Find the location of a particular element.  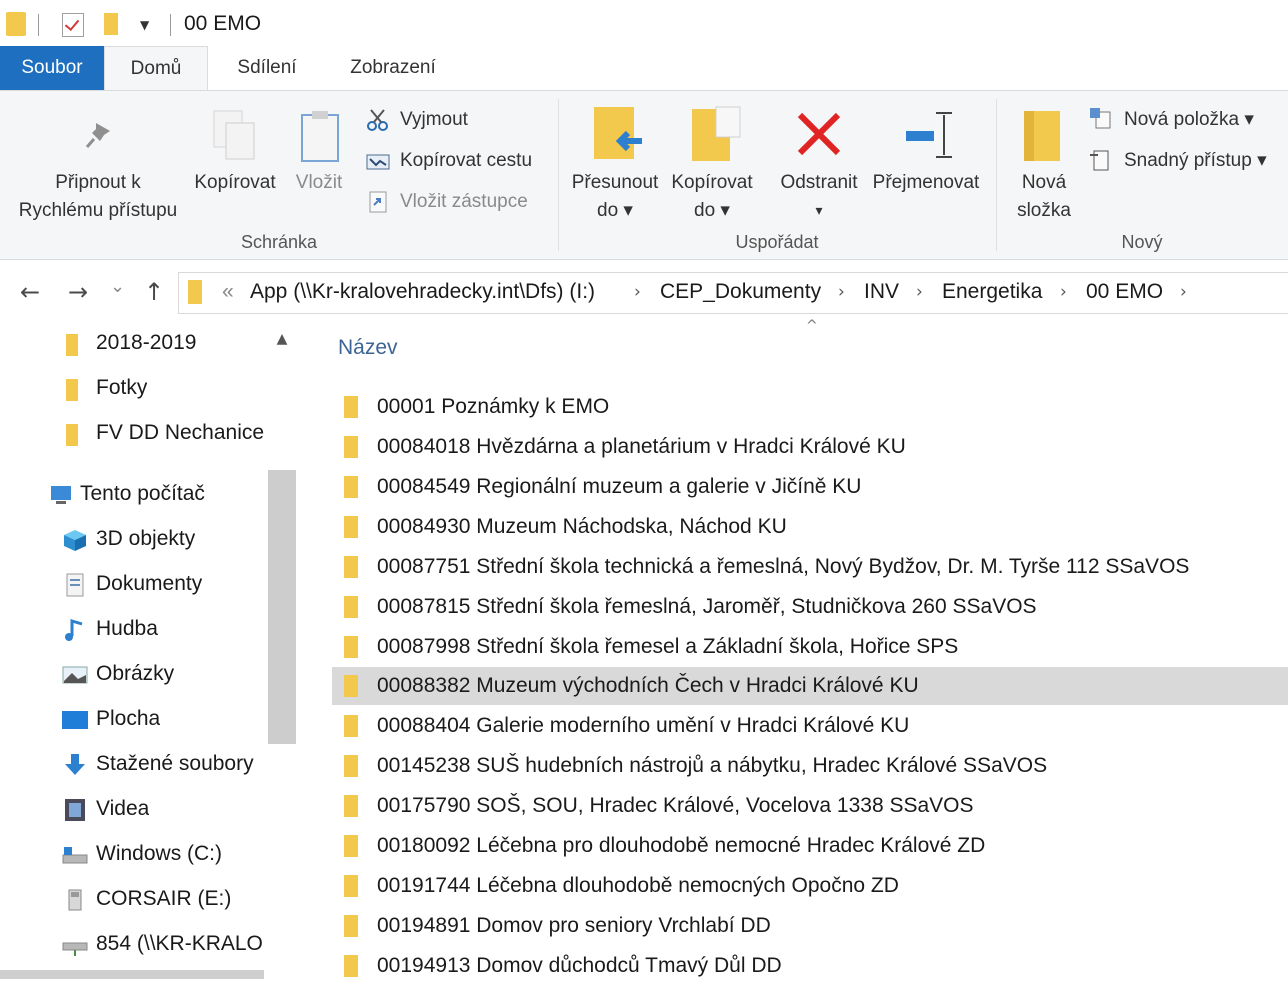

copy-path-label: Kopírovat cestu is located at coordinates (466, 160).